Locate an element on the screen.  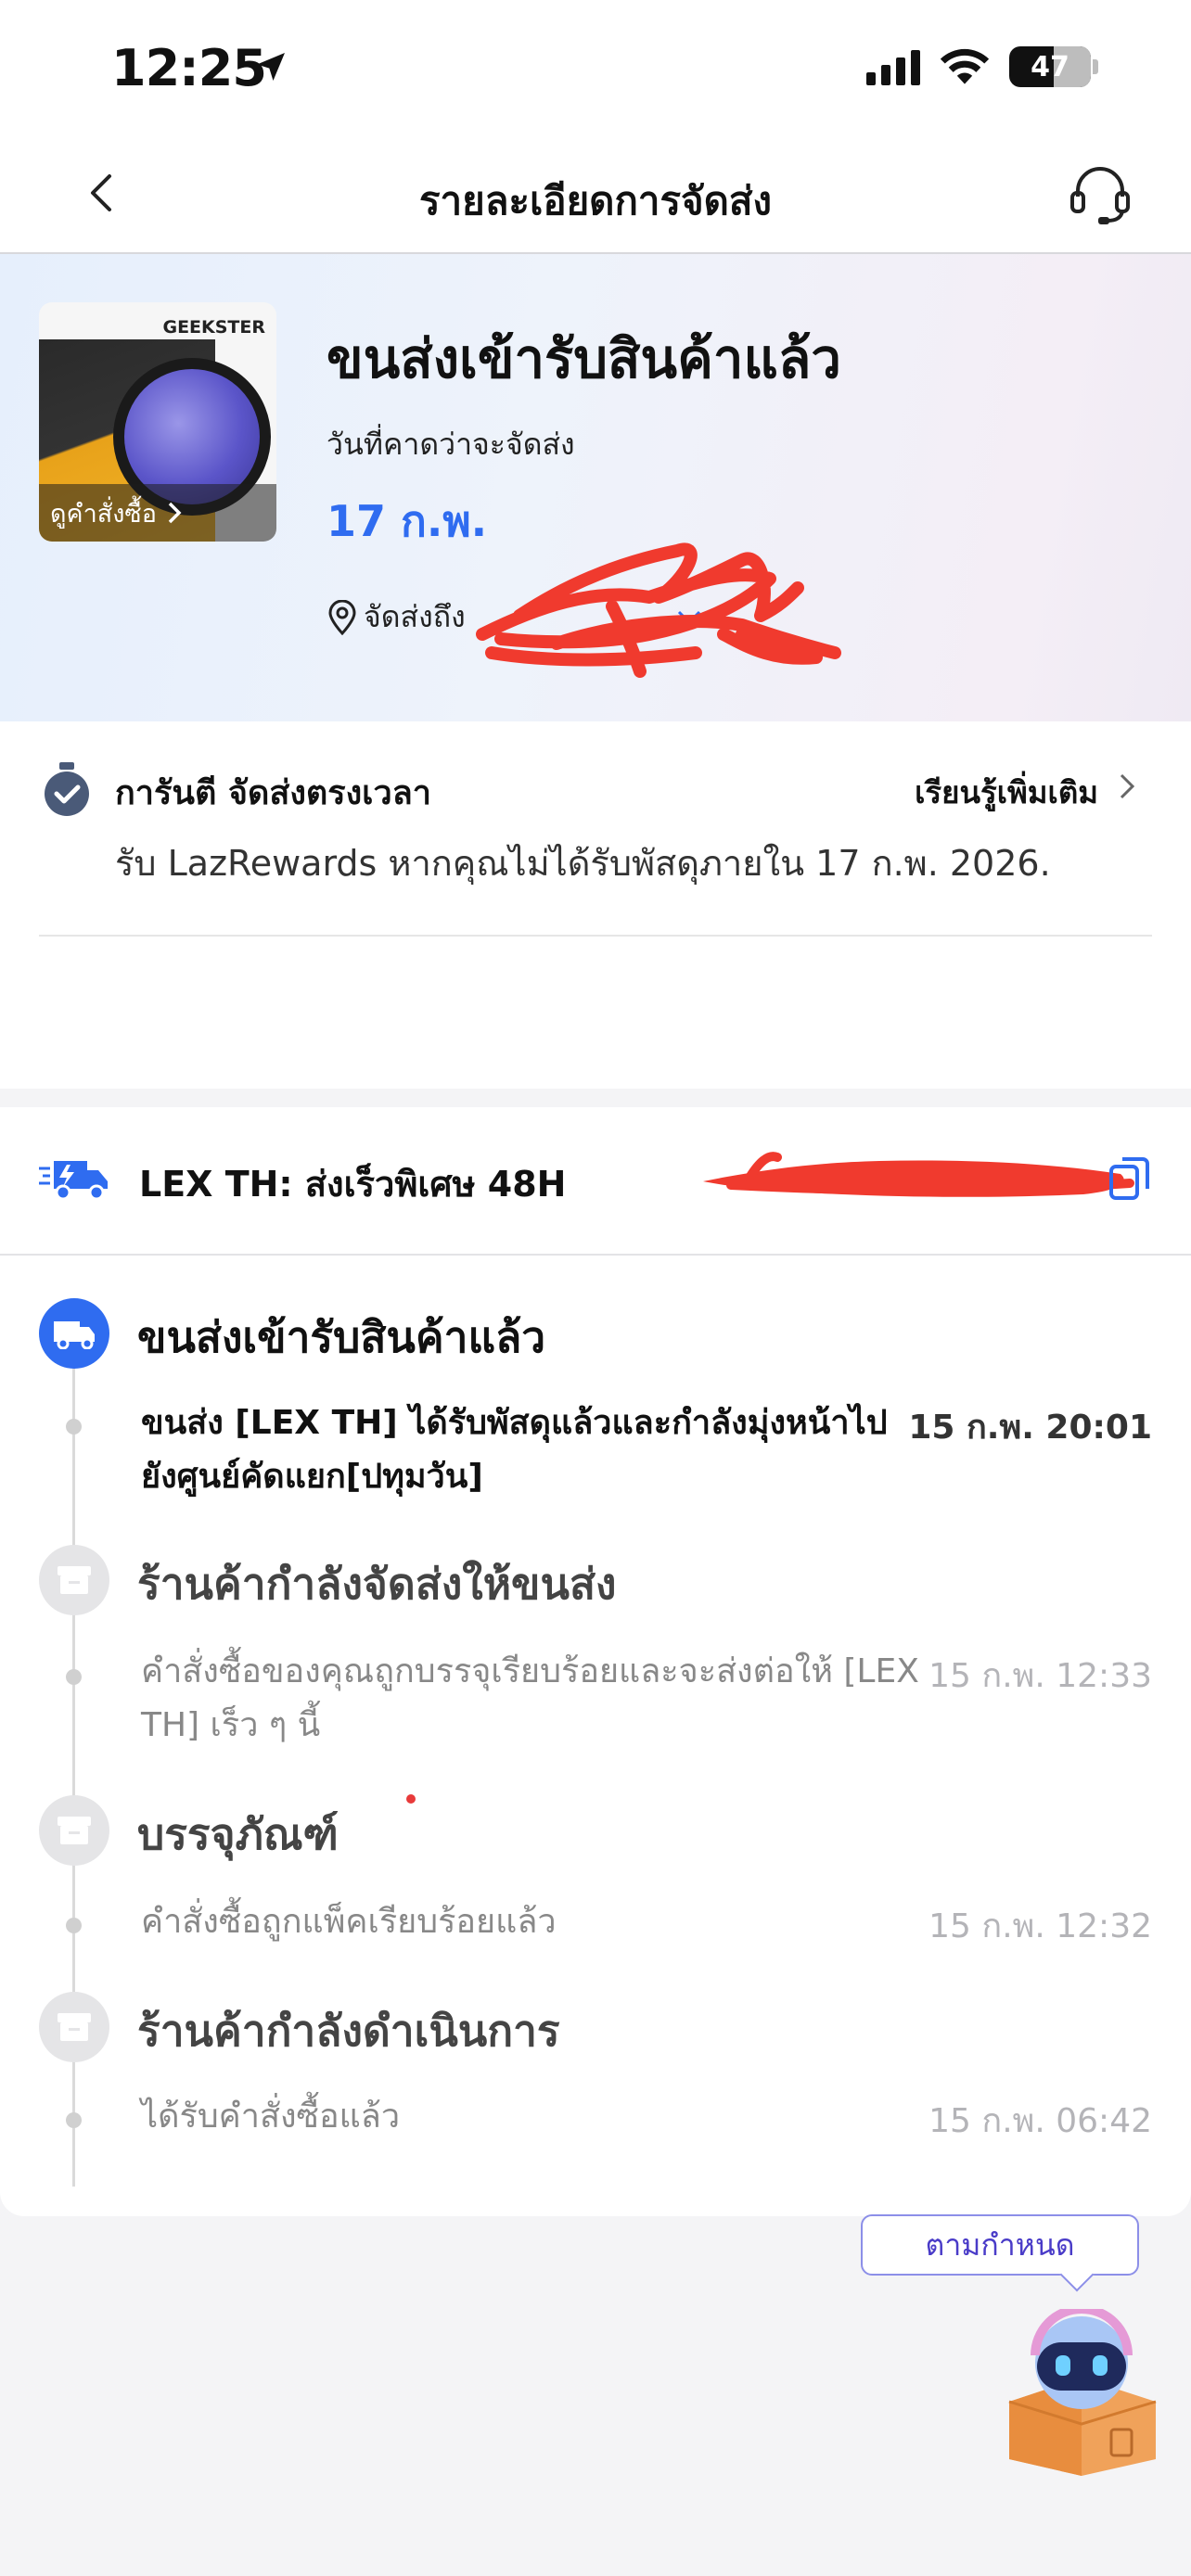
guarantee-title: การันตี จัดส่งตรงเวลา is located at coordinates (273, 793).